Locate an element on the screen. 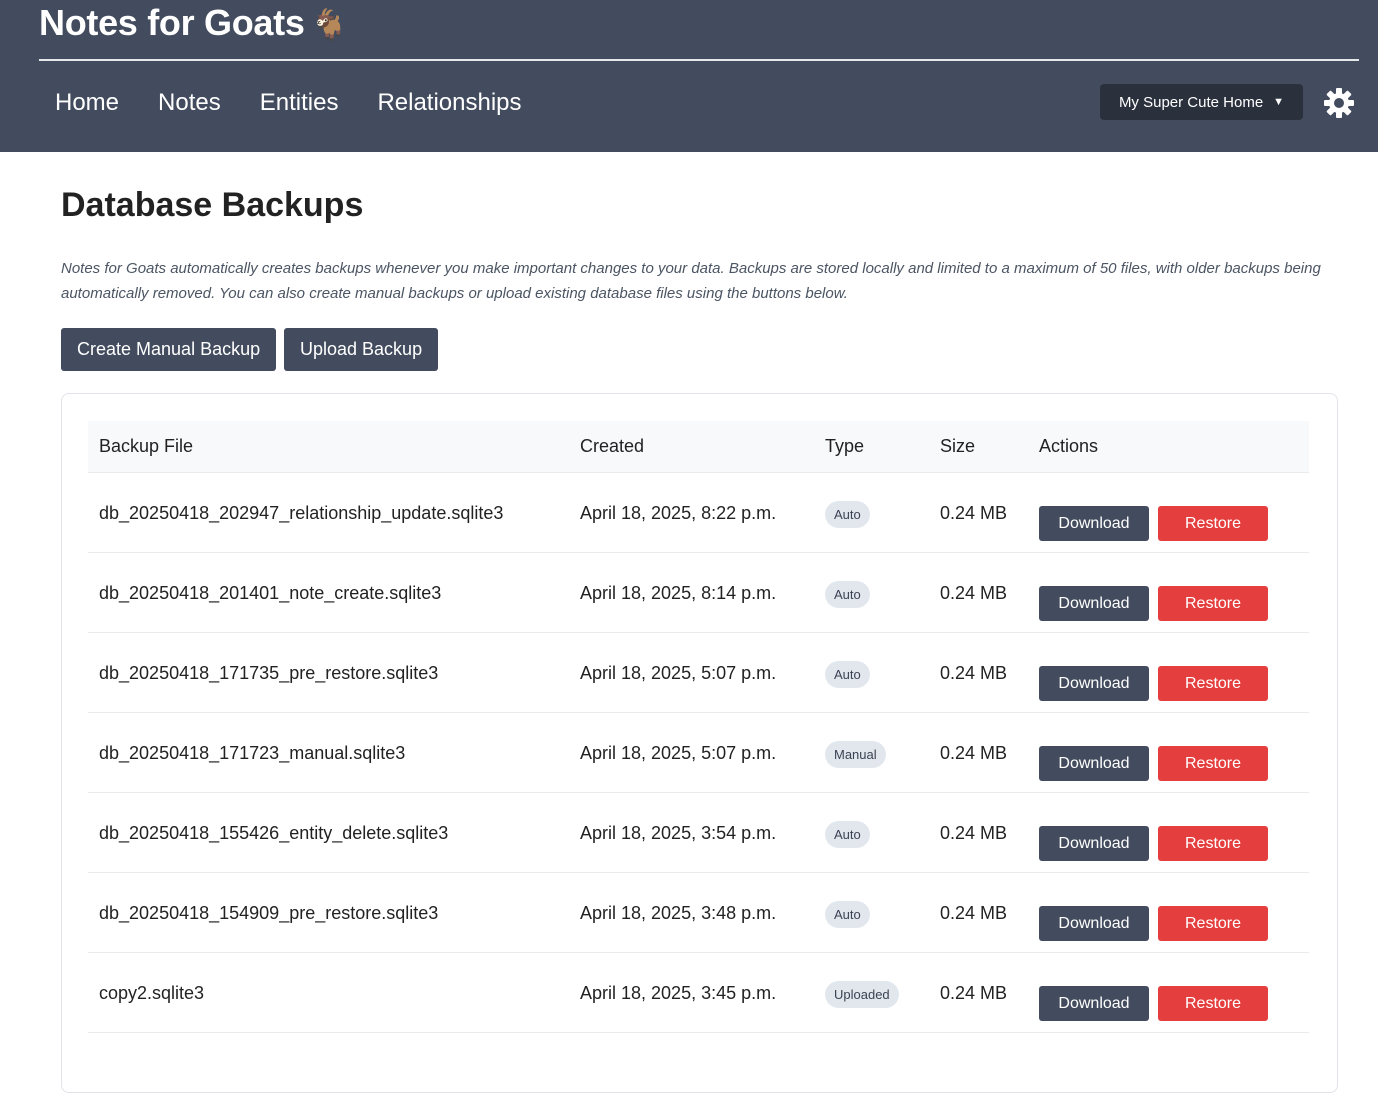  nav-item-relationships: Relationships is located at coordinates (449, 103).